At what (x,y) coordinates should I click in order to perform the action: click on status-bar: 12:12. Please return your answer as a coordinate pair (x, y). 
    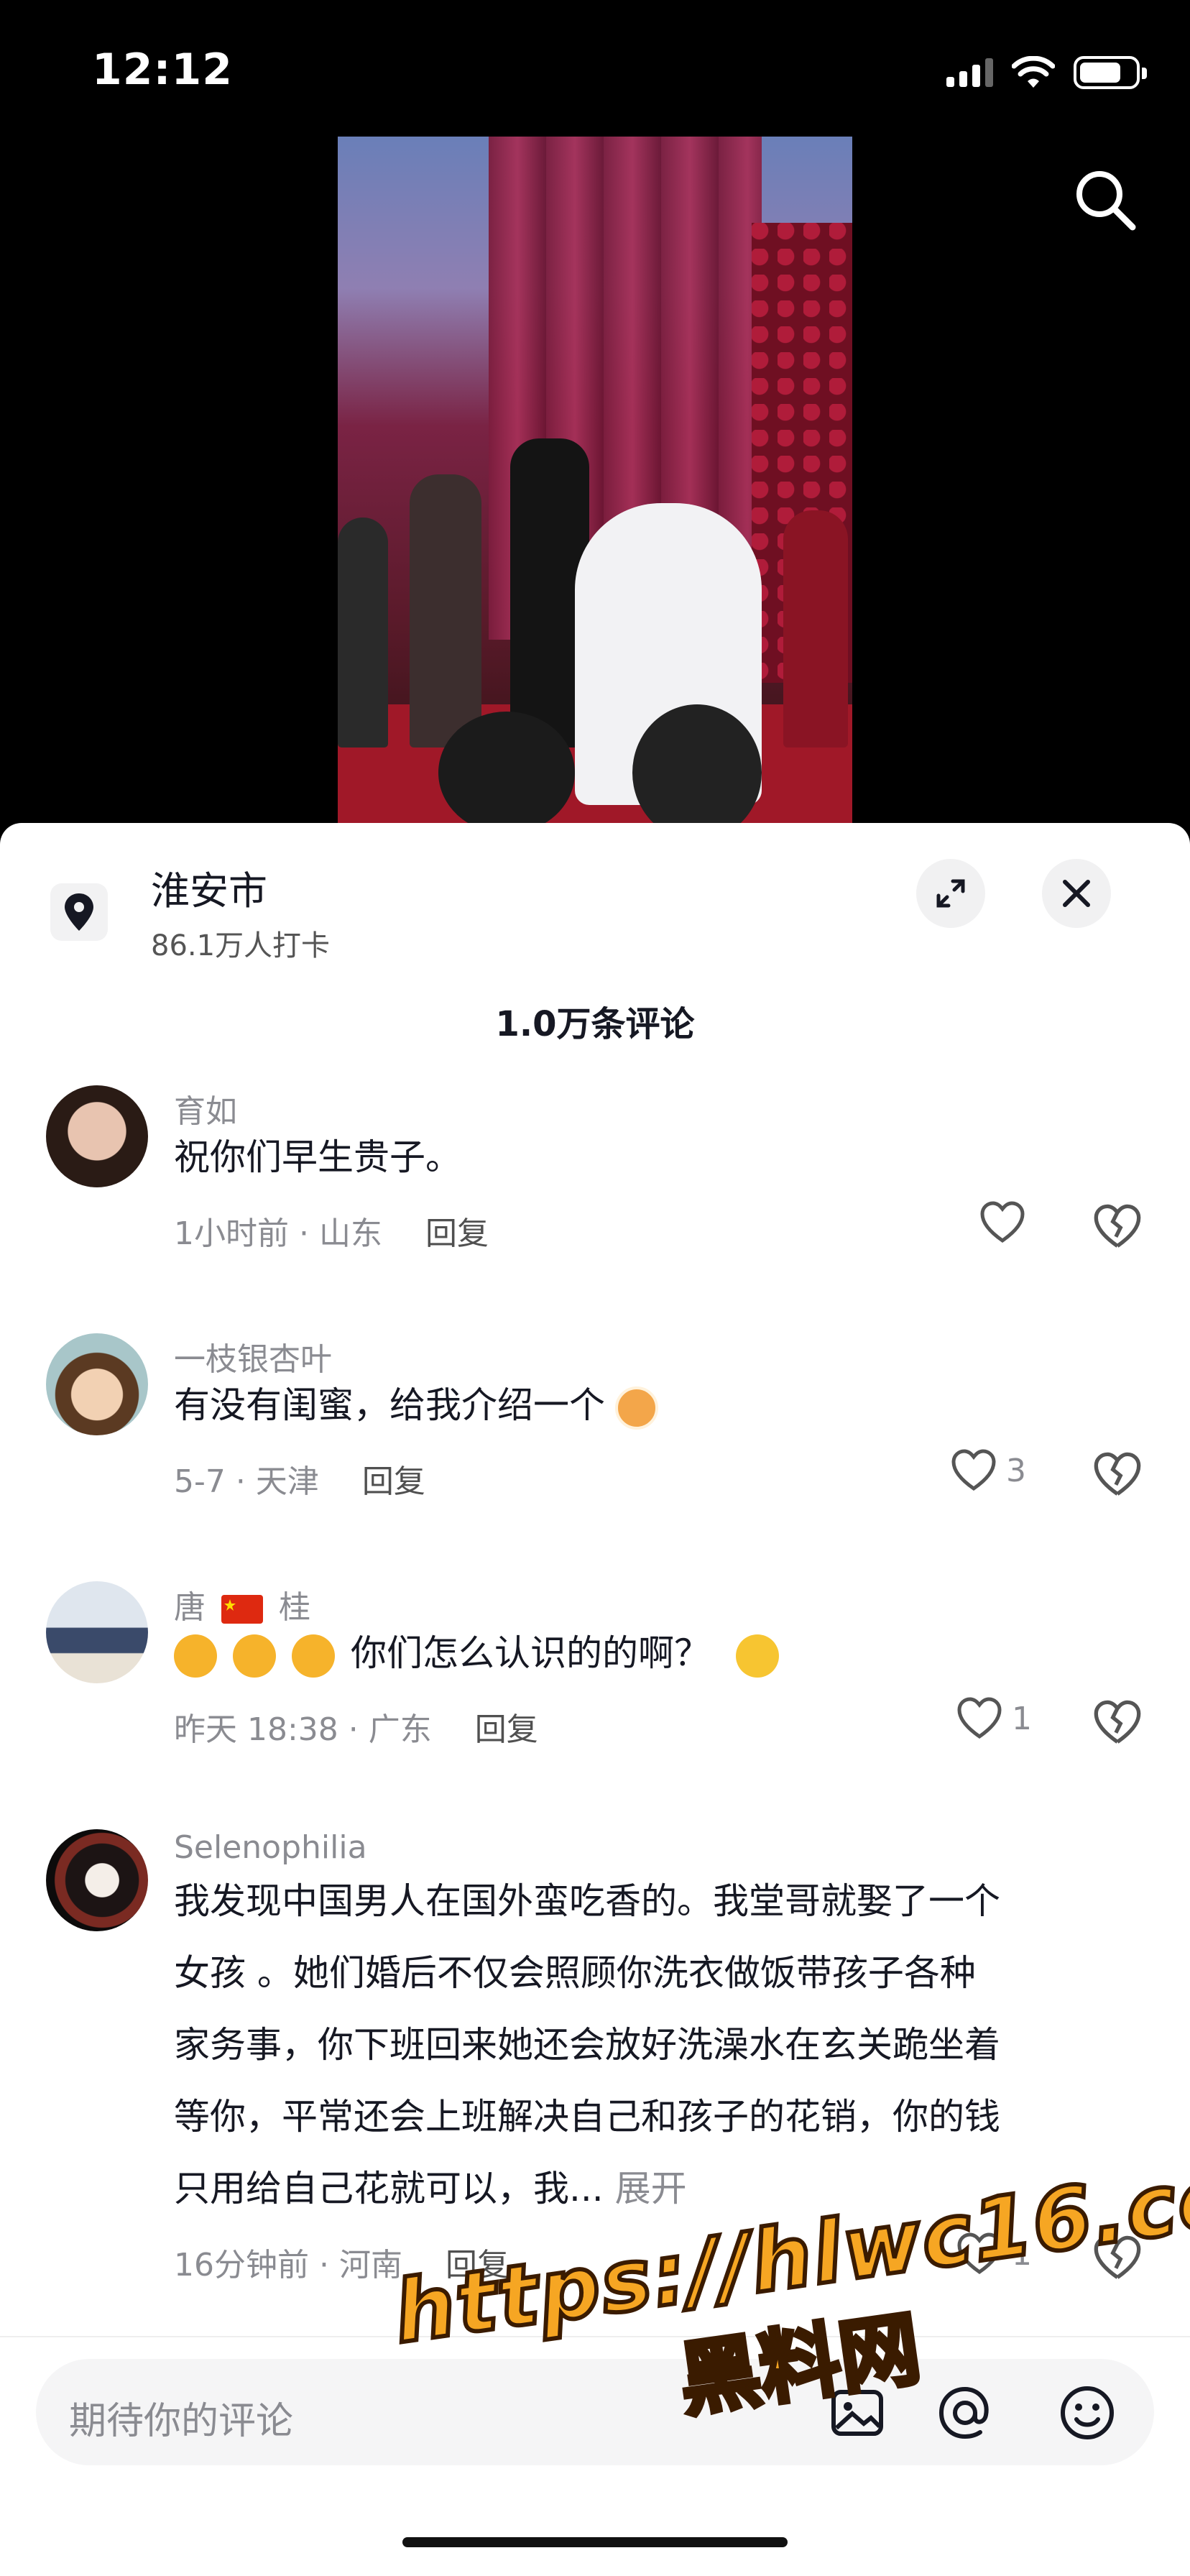
    Looking at the image, I should click on (595, 68).